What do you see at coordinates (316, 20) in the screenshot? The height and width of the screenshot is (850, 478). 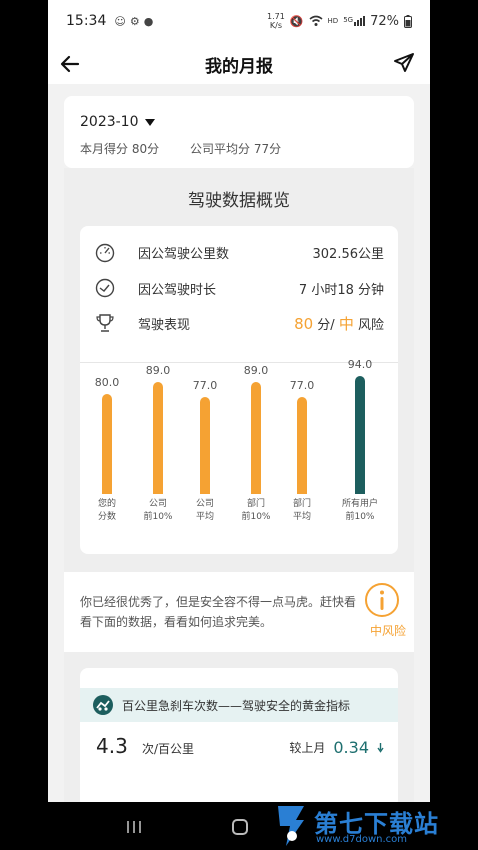 I see `wifi-icon` at bounding box center [316, 20].